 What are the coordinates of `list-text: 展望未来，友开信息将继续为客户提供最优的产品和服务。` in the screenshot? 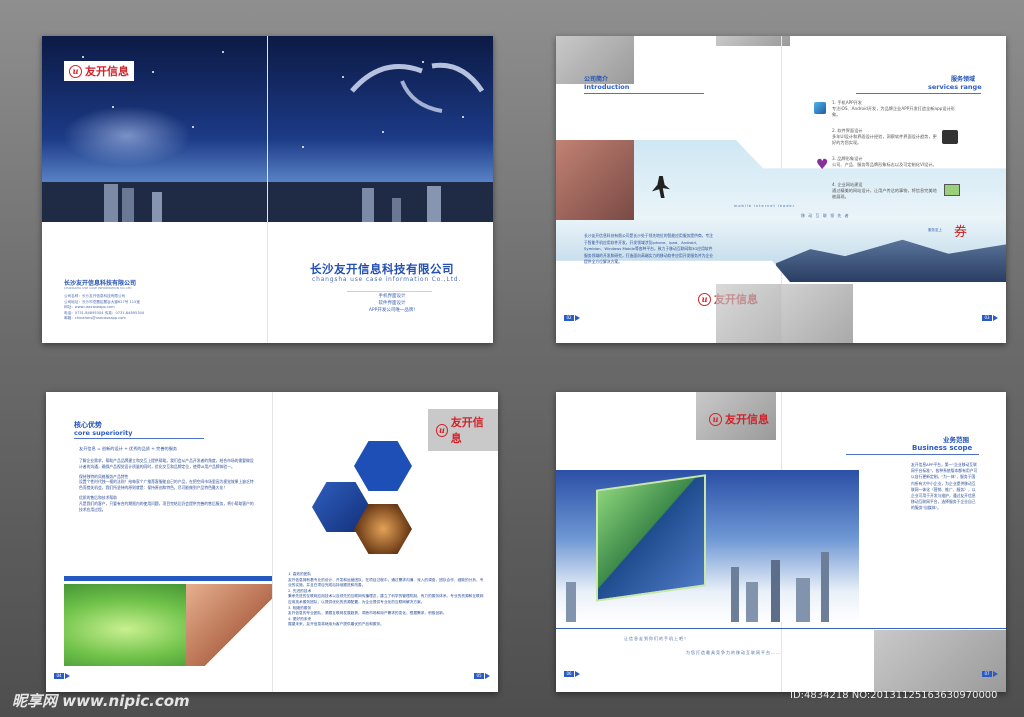 It's located at (336, 624).